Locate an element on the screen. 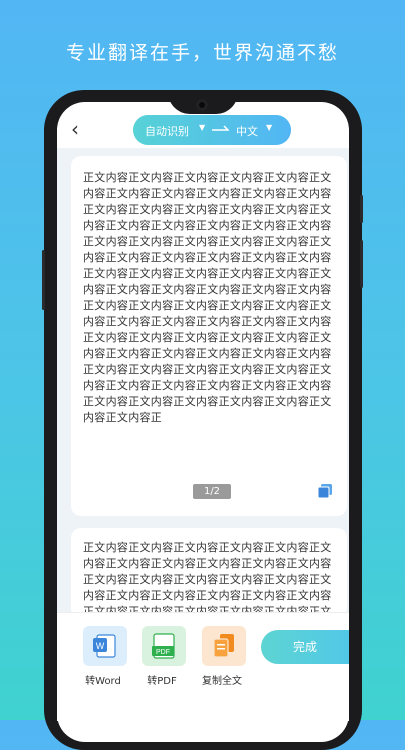  source-language-dropdown: 自动识别 is located at coordinates (167, 131).